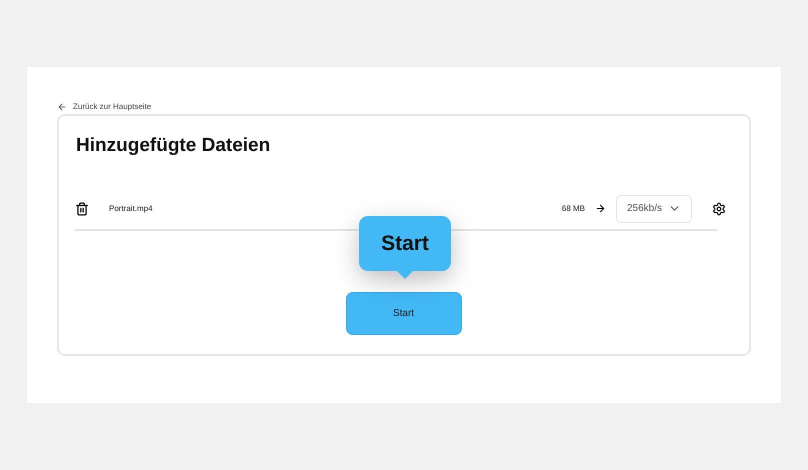 The image size is (808, 470). What do you see at coordinates (654, 208) in the screenshot?
I see `bitrate-dropdown: 256kb/s` at bounding box center [654, 208].